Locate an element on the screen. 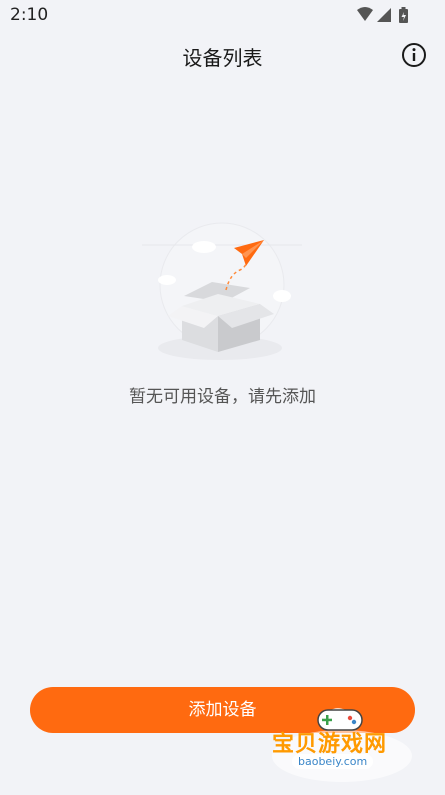 This screenshot has height=795, width=445. cellular-signal-icon is located at coordinates (384, 15).